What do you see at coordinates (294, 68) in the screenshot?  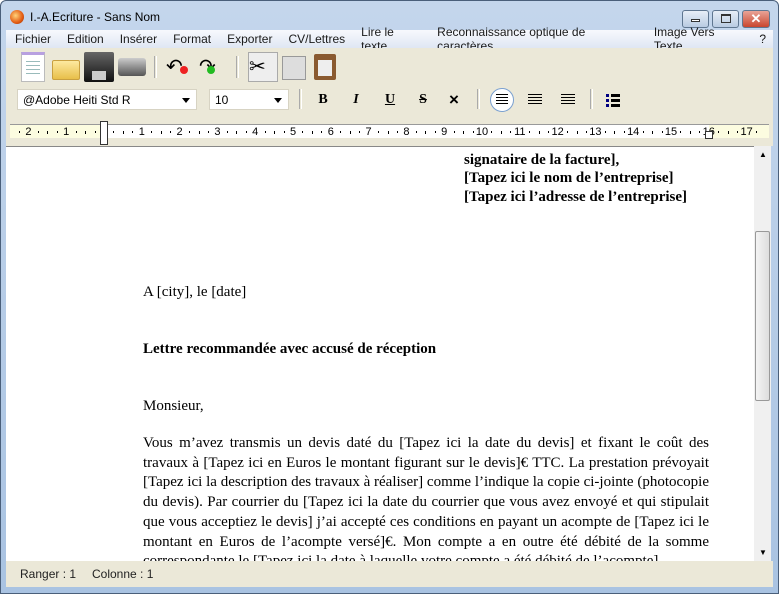 I see `copy-icon` at bounding box center [294, 68].